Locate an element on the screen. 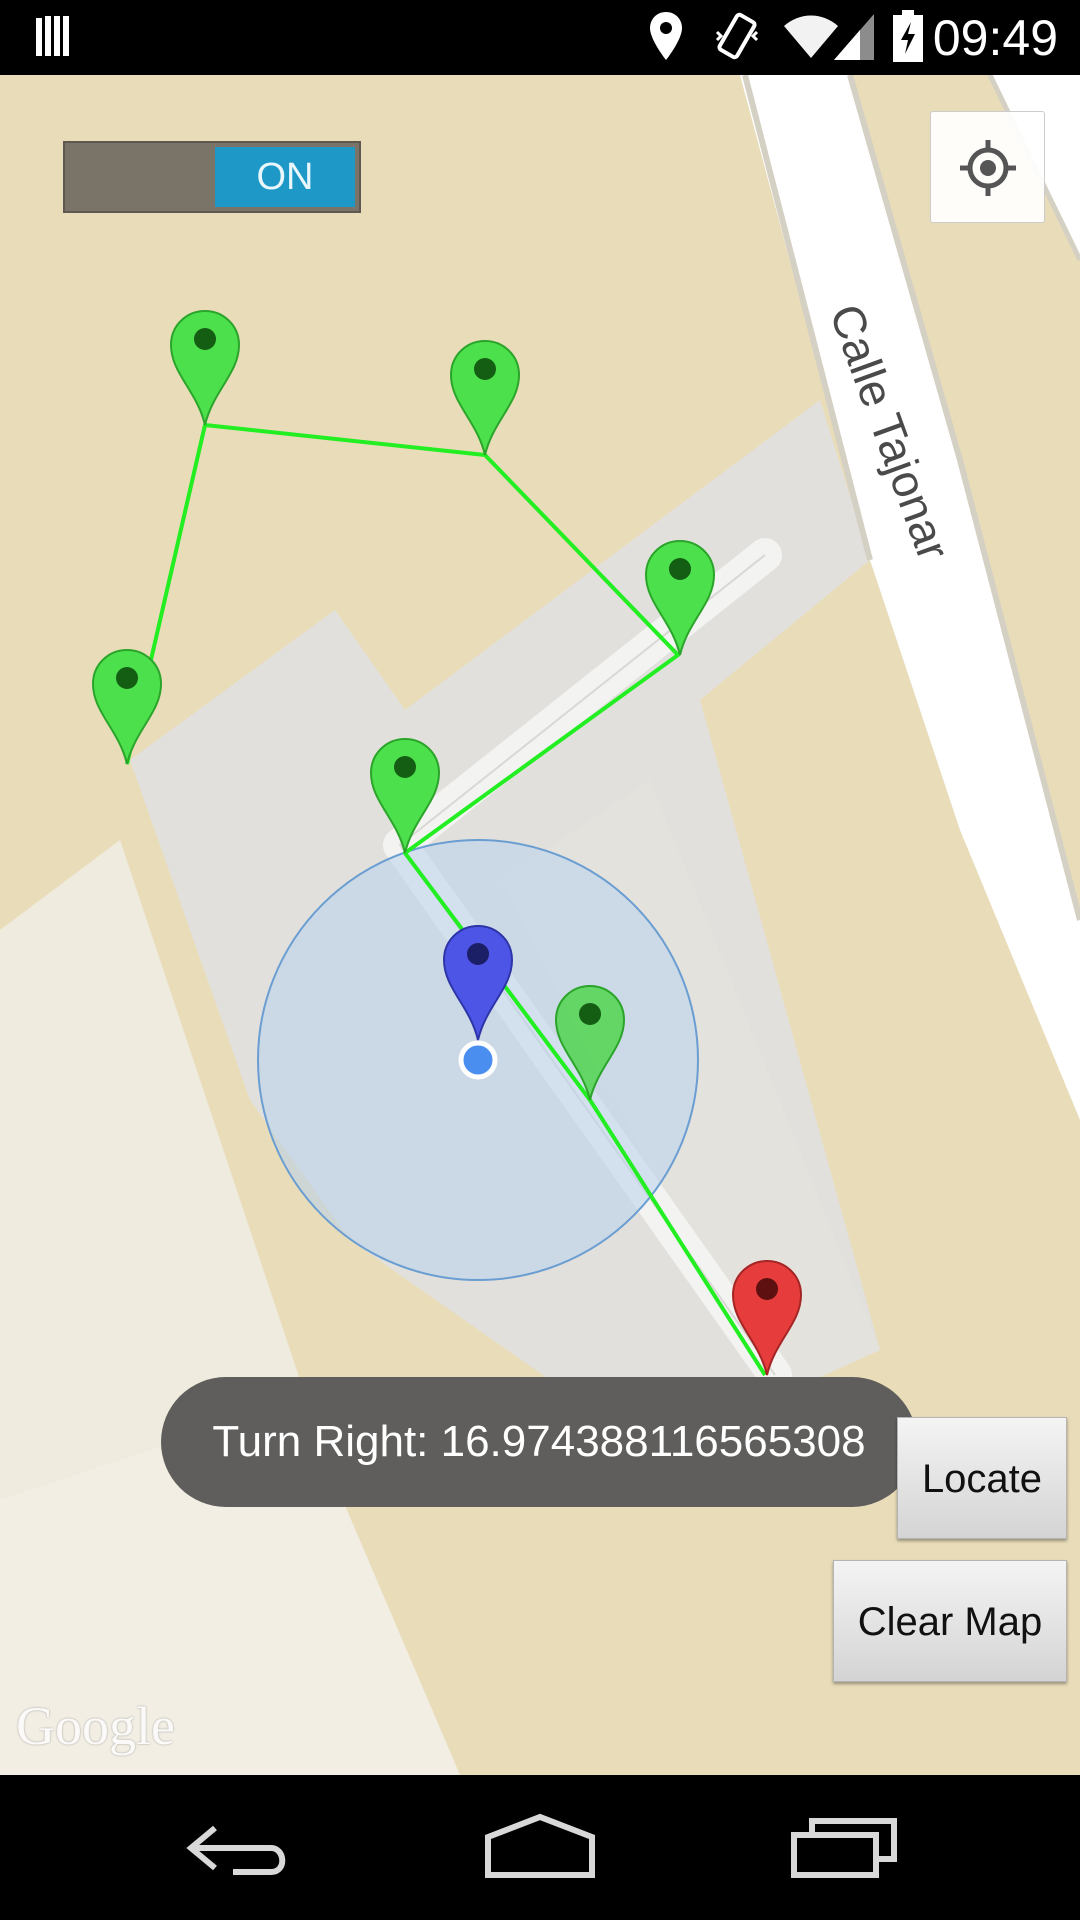  destination-marker is located at coordinates (767, 1318).